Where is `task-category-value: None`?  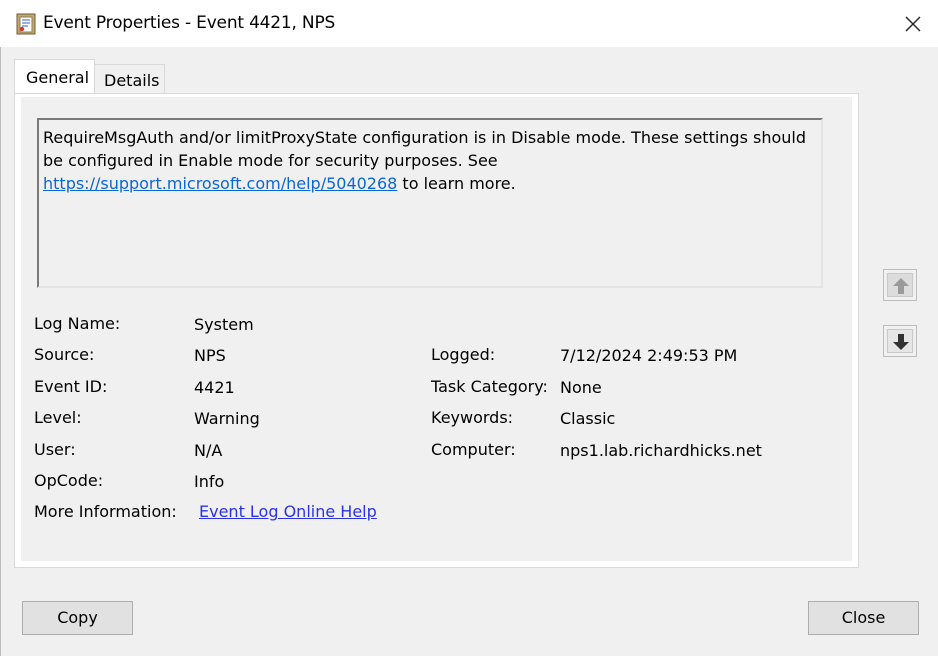
task-category-value: None is located at coordinates (581, 387).